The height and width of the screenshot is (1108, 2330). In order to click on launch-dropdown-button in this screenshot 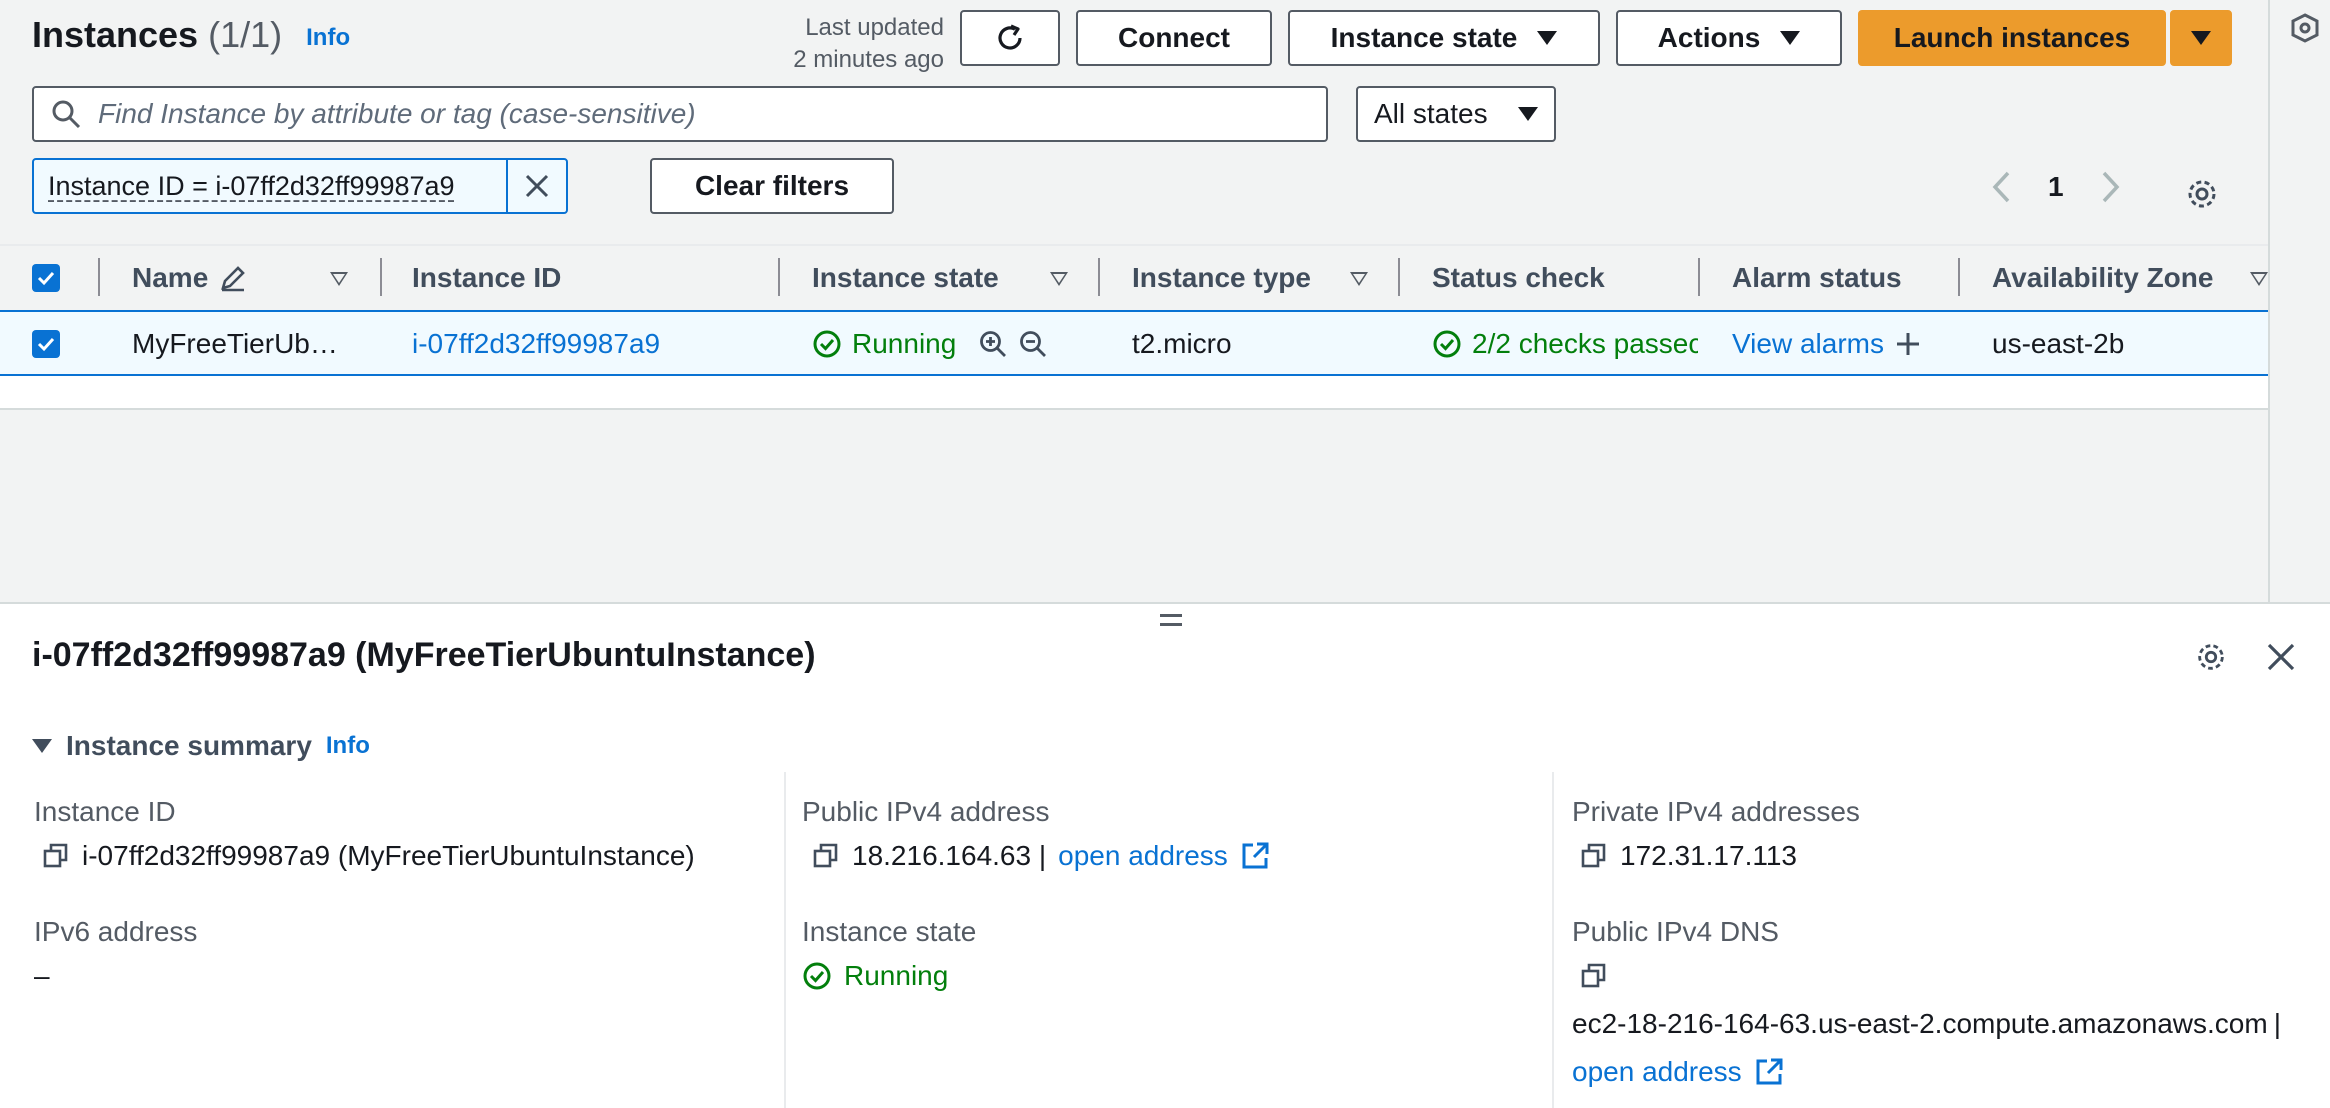, I will do `click(2201, 38)`.